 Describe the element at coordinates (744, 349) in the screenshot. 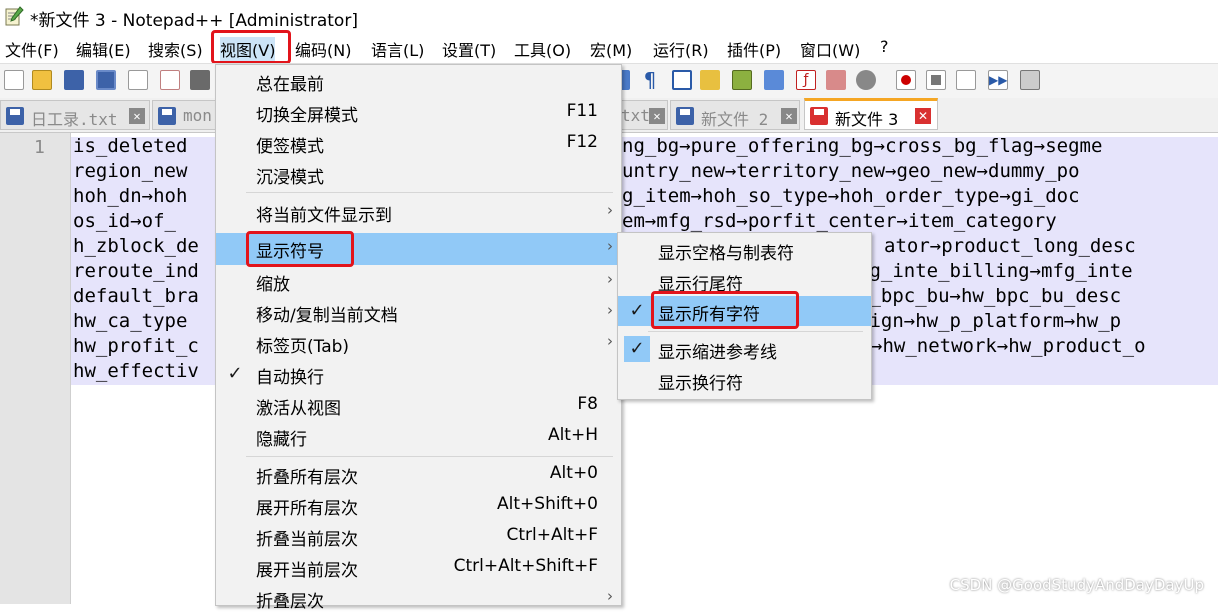

I see `submenu-item-show-indent-guide: ✓ 显示缩进参考线` at that location.